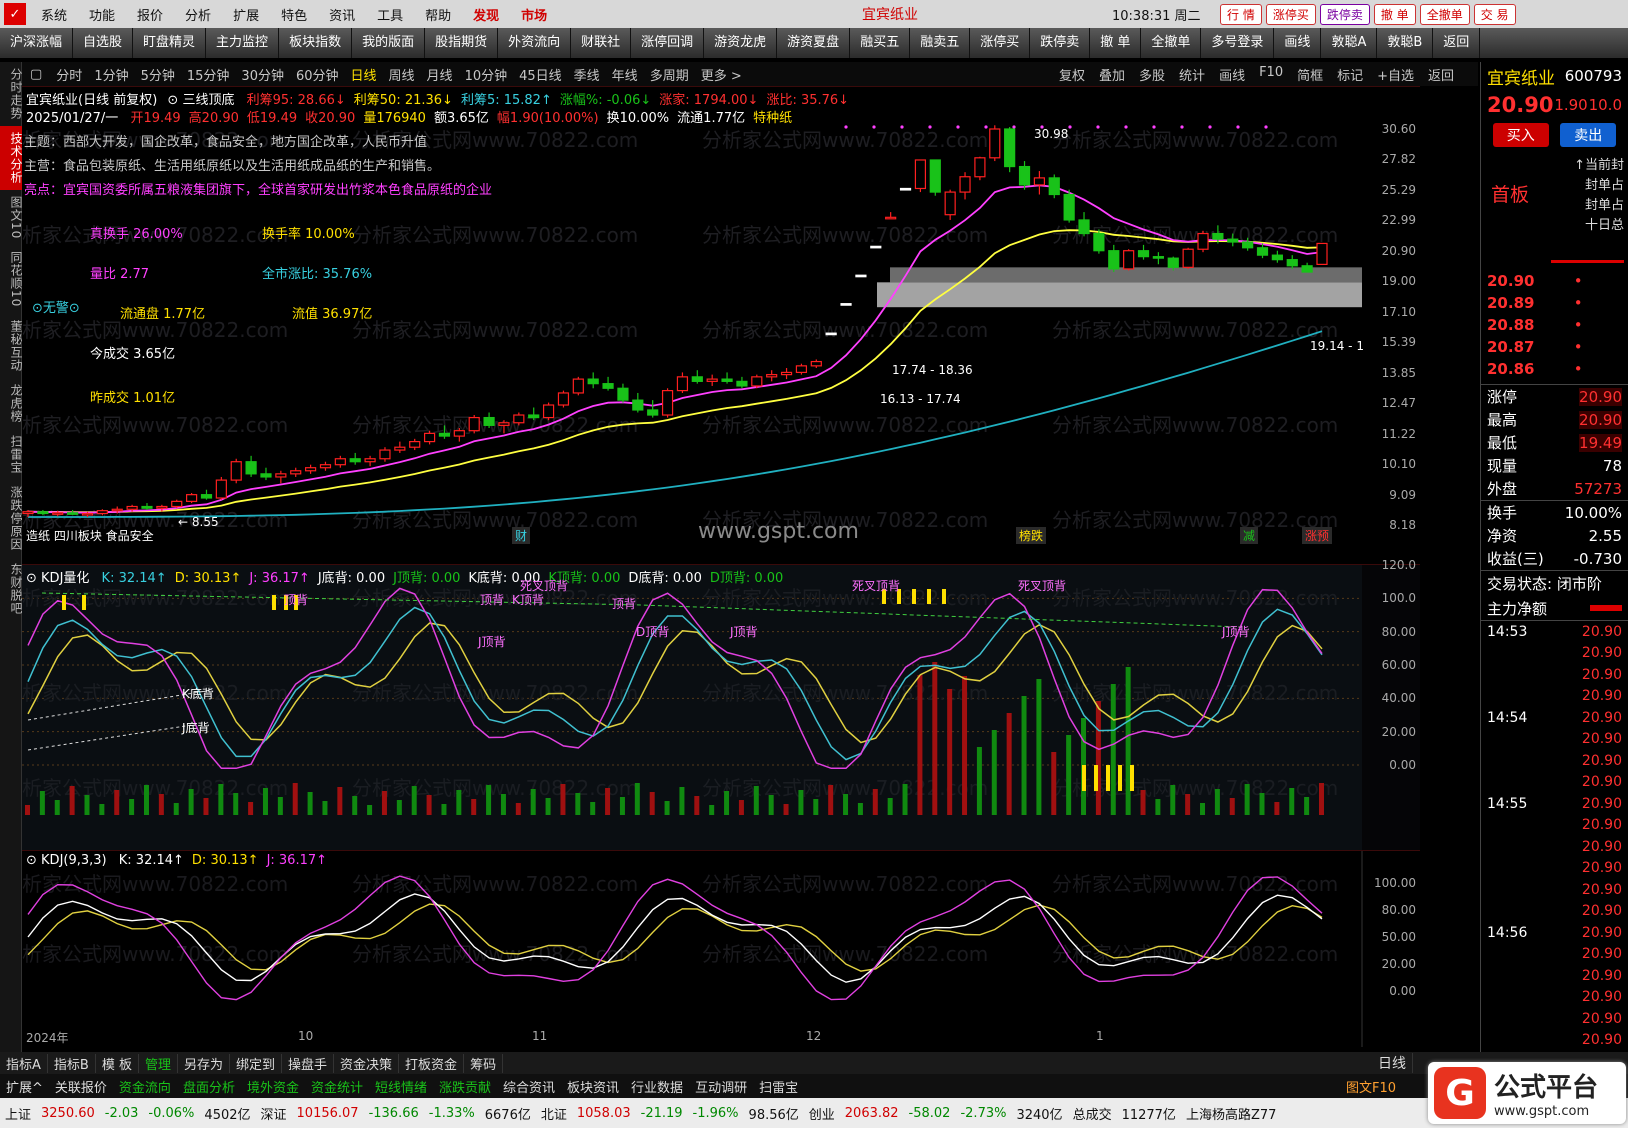 The height and width of the screenshot is (1128, 1628). I want to click on chart-tool-8: +自选, so click(1395, 74).